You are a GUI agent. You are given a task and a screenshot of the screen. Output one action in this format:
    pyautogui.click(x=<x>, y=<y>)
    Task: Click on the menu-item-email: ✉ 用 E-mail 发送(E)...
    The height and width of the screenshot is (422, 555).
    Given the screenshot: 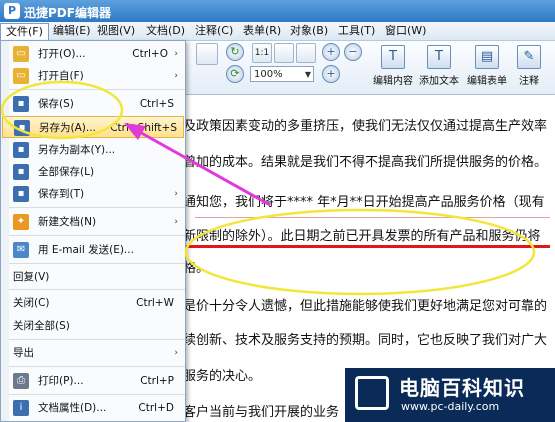 What is the action you would take?
    pyautogui.click(x=93, y=250)
    